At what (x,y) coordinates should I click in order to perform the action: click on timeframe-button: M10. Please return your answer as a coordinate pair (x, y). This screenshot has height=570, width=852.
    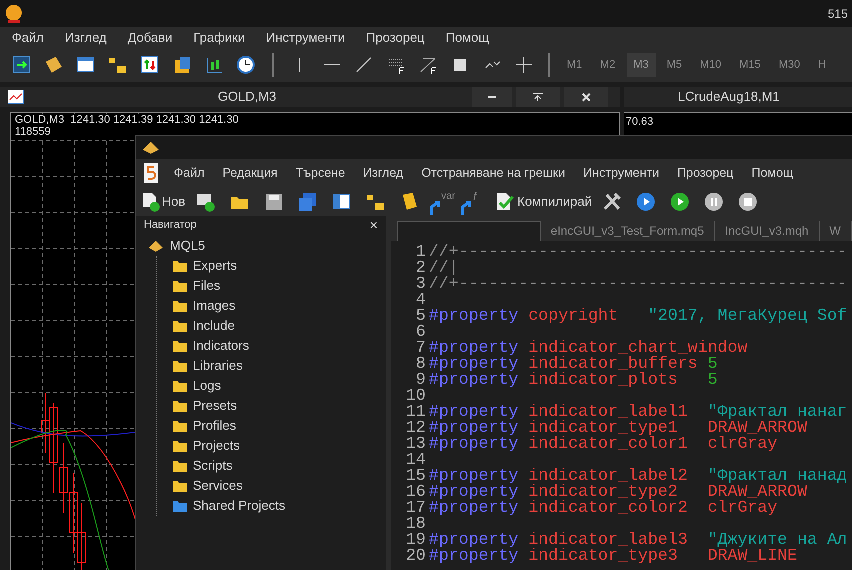
    Looking at the image, I should click on (711, 65).